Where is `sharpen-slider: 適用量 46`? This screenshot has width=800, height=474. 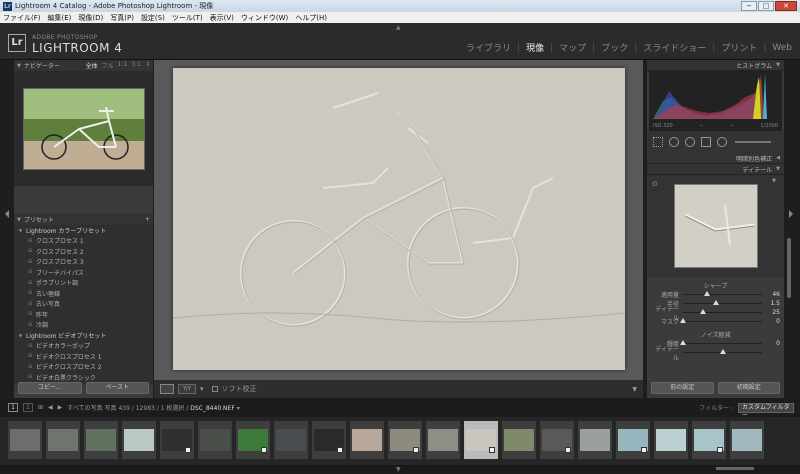 sharpen-slider: 適用量 46 is located at coordinates (715, 294).